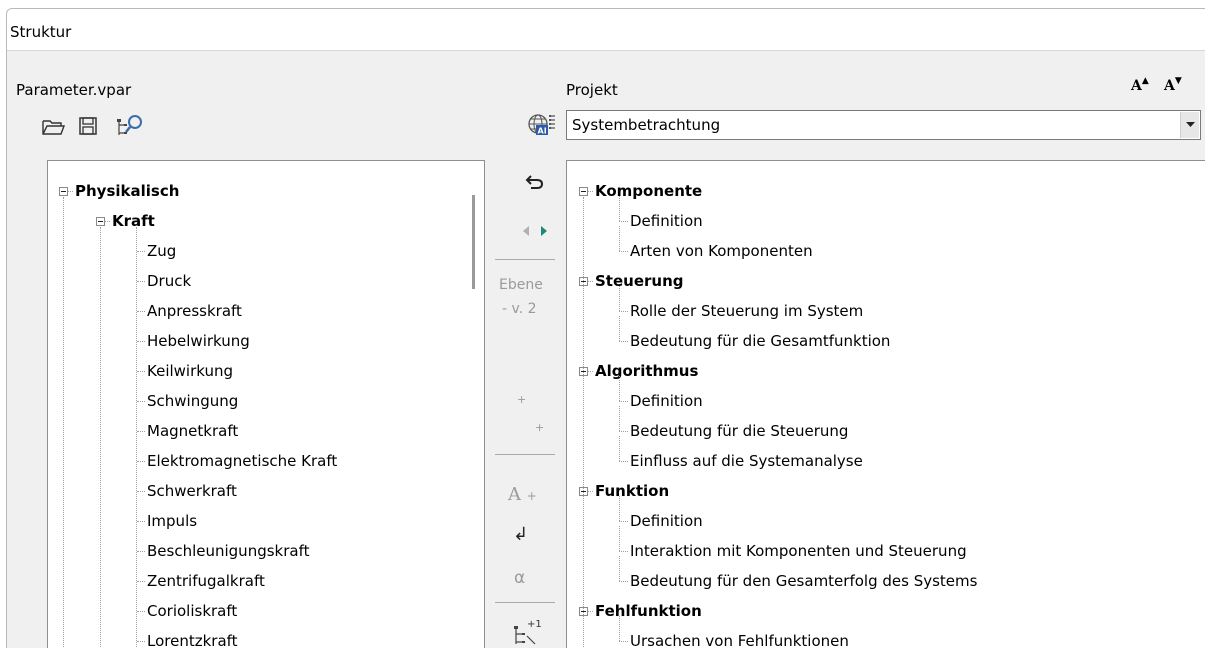 This screenshot has height=648, width=1205. I want to click on project-select: Systembetrachtung, so click(883, 125).